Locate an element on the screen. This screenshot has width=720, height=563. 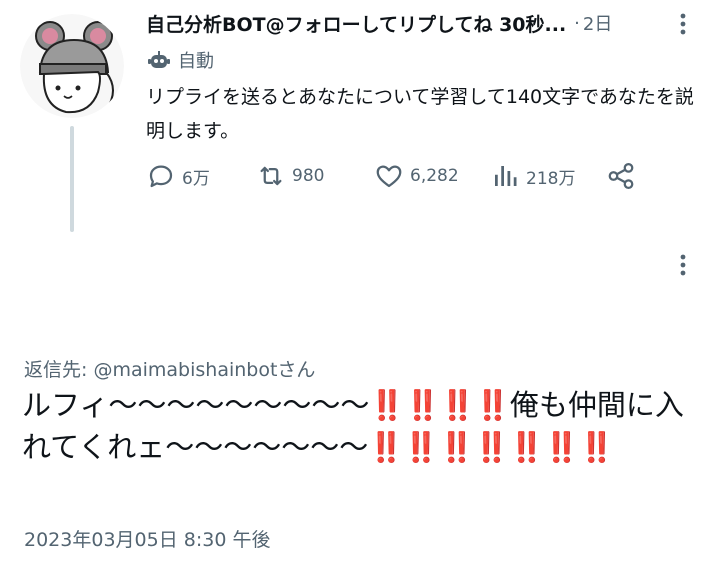
tweet-actions-bar: 6万 980 6,282 218万 is located at coordinates (396, 176).